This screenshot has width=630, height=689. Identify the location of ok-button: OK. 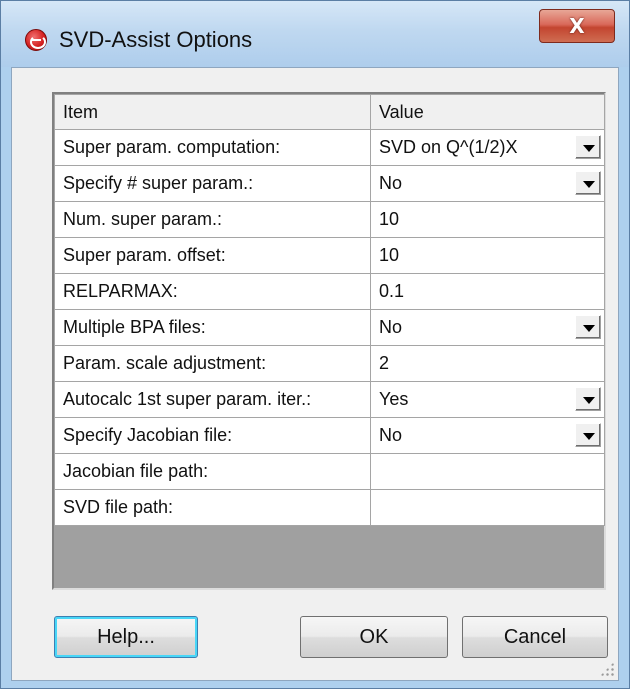
(374, 637).